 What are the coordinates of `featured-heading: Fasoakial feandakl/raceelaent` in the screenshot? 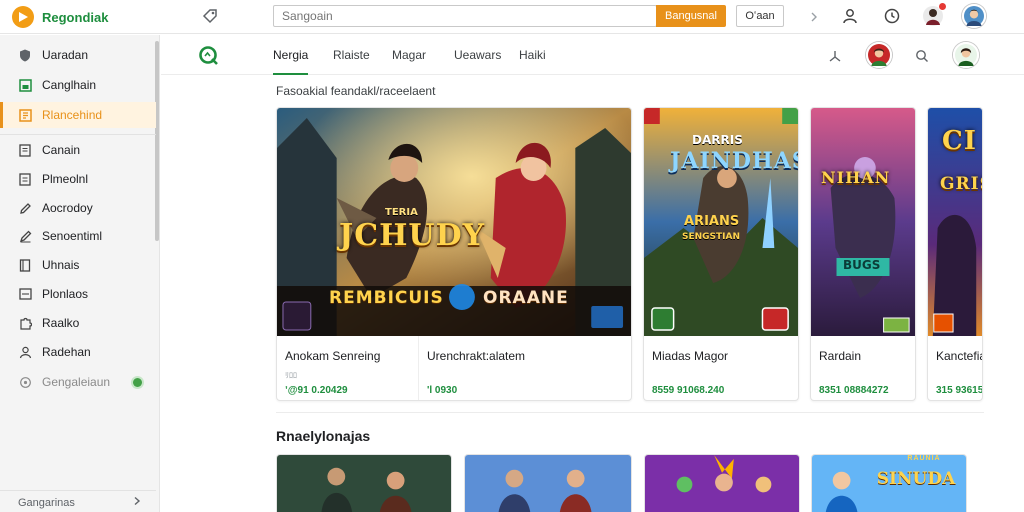 It's located at (356, 91).